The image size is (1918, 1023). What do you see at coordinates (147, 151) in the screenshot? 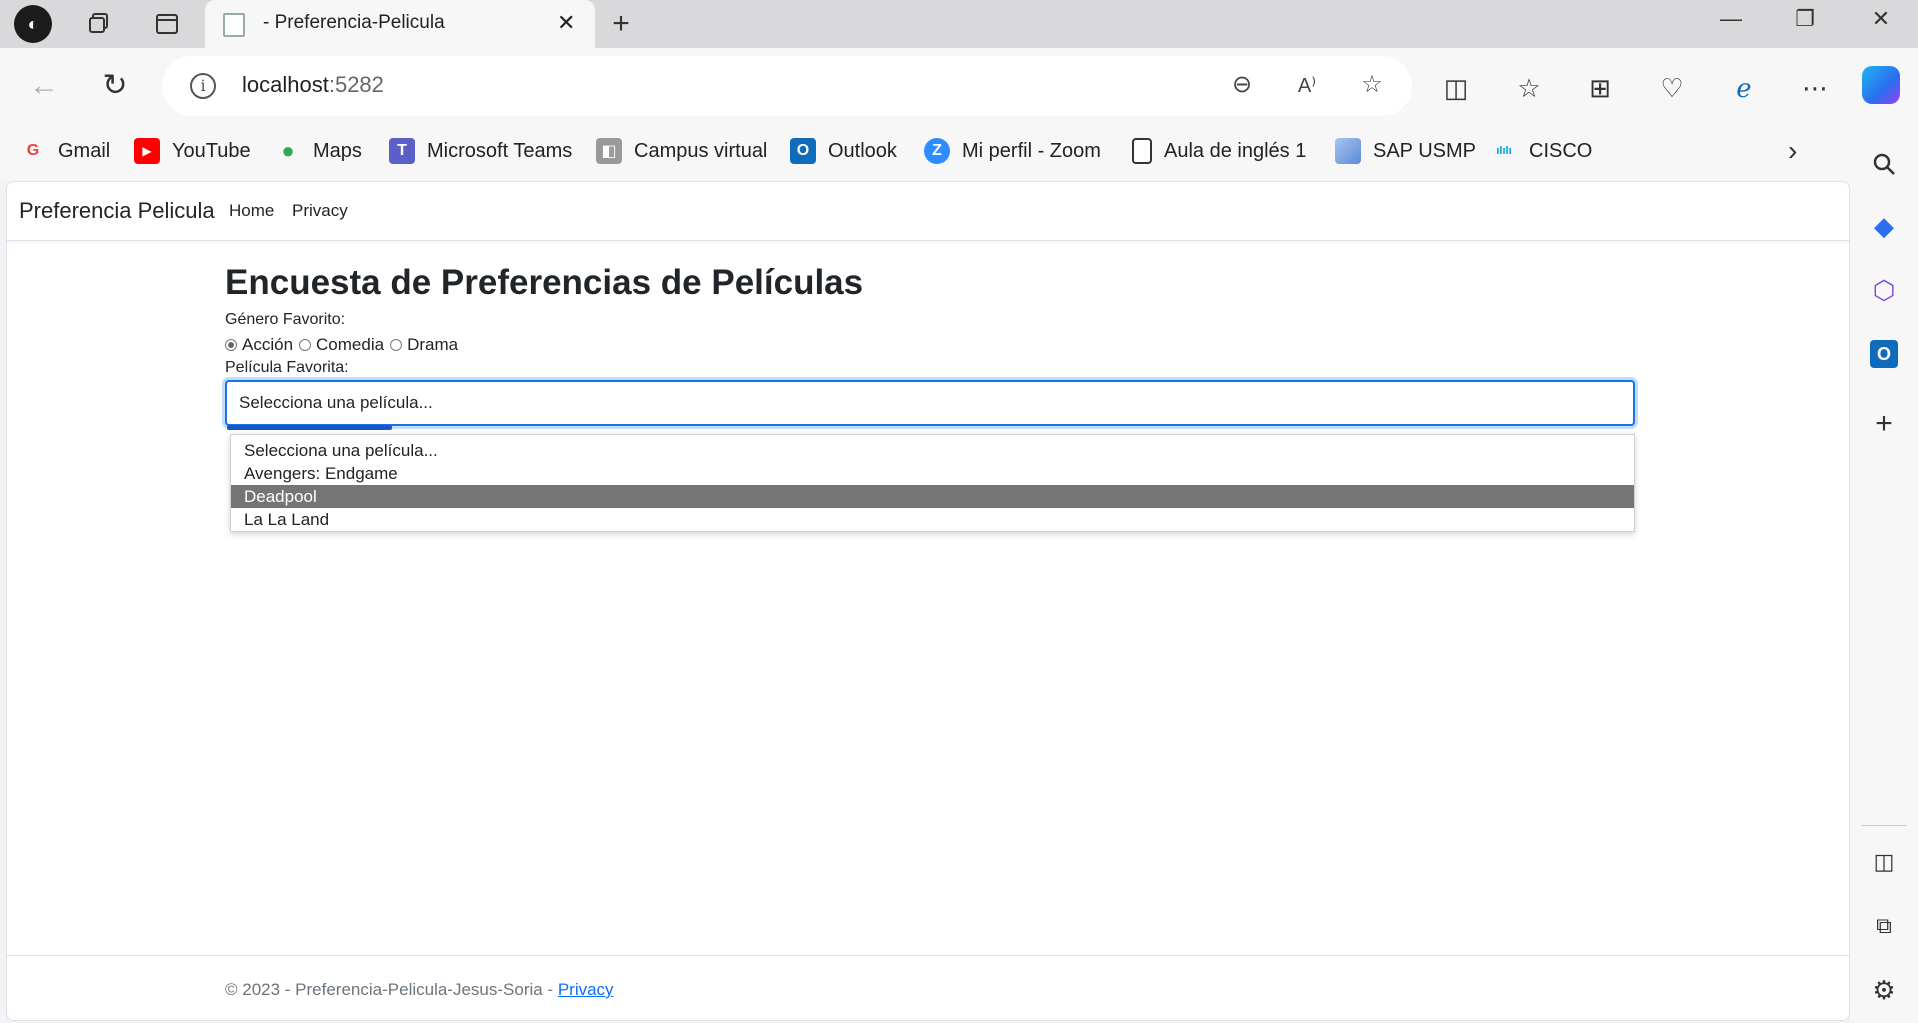
I see `youtube-icon: ▶` at bounding box center [147, 151].